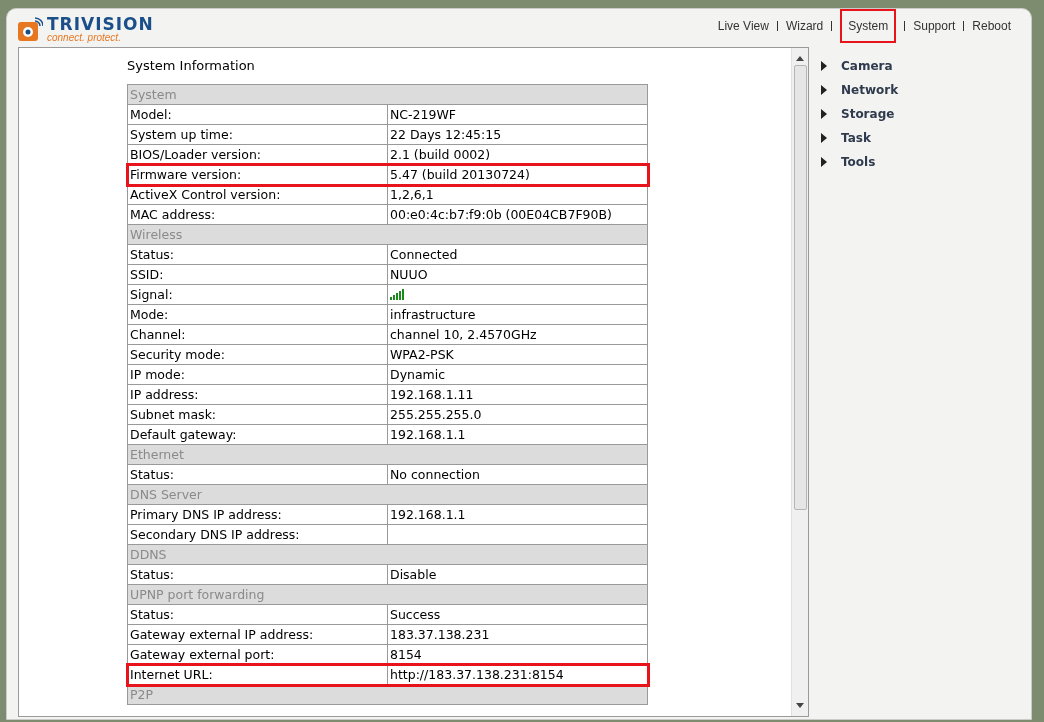 This screenshot has width=1044, height=722. Describe the element at coordinates (387, 554) in the screenshot. I see `section-header: DDNS` at that location.